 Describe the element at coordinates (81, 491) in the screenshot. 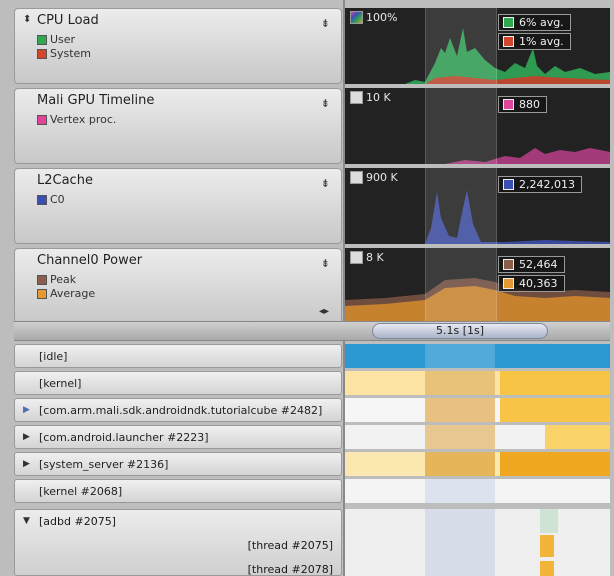

I see `process-label: [kernel #2068]` at that location.